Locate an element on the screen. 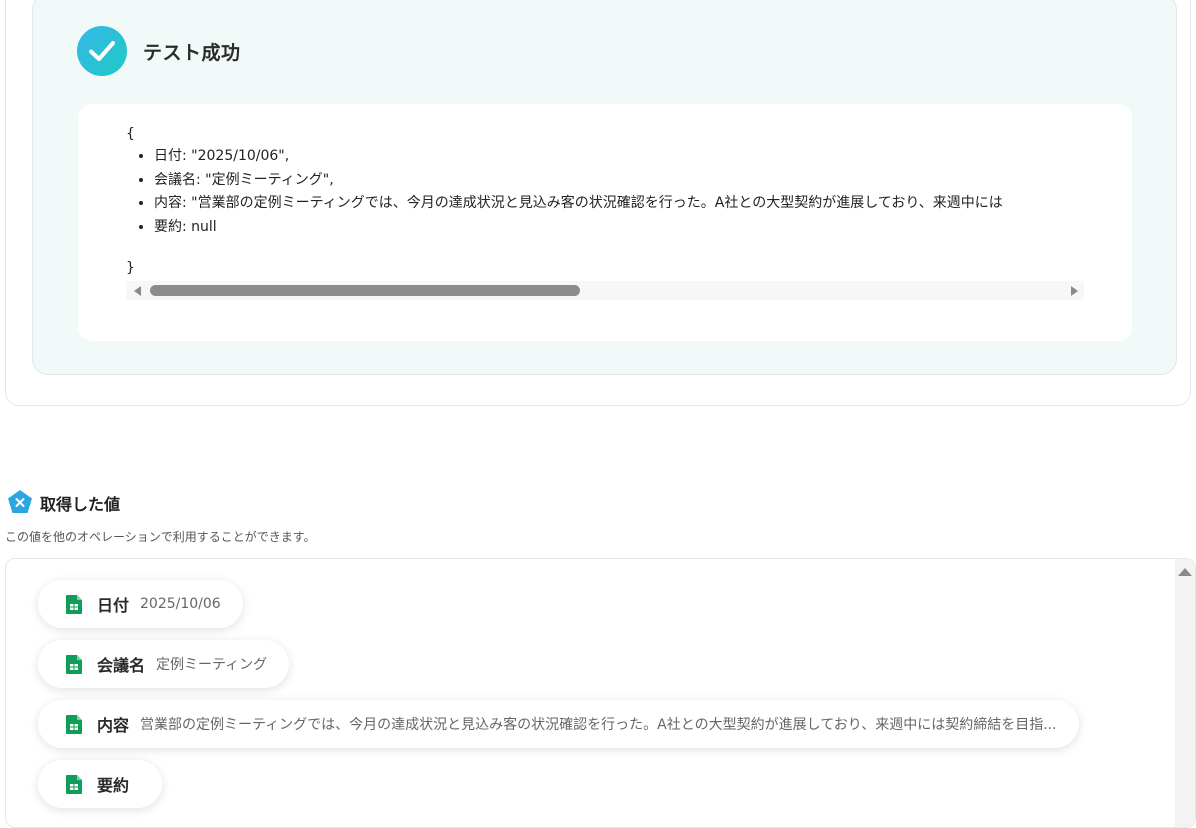 The height and width of the screenshot is (828, 1196). json-open-brace: { is located at coordinates (130, 134).